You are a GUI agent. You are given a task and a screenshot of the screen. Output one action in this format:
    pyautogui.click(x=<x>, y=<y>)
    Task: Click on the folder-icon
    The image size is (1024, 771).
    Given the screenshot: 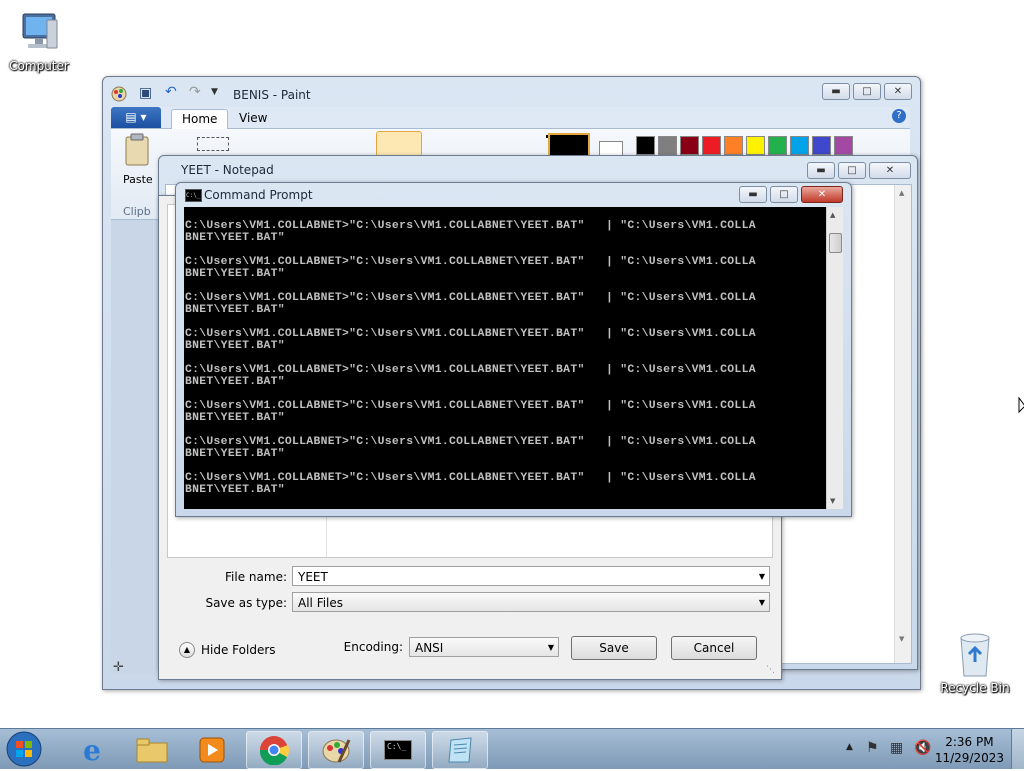 What is the action you would take?
    pyautogui.click(x=152, y=750)
    